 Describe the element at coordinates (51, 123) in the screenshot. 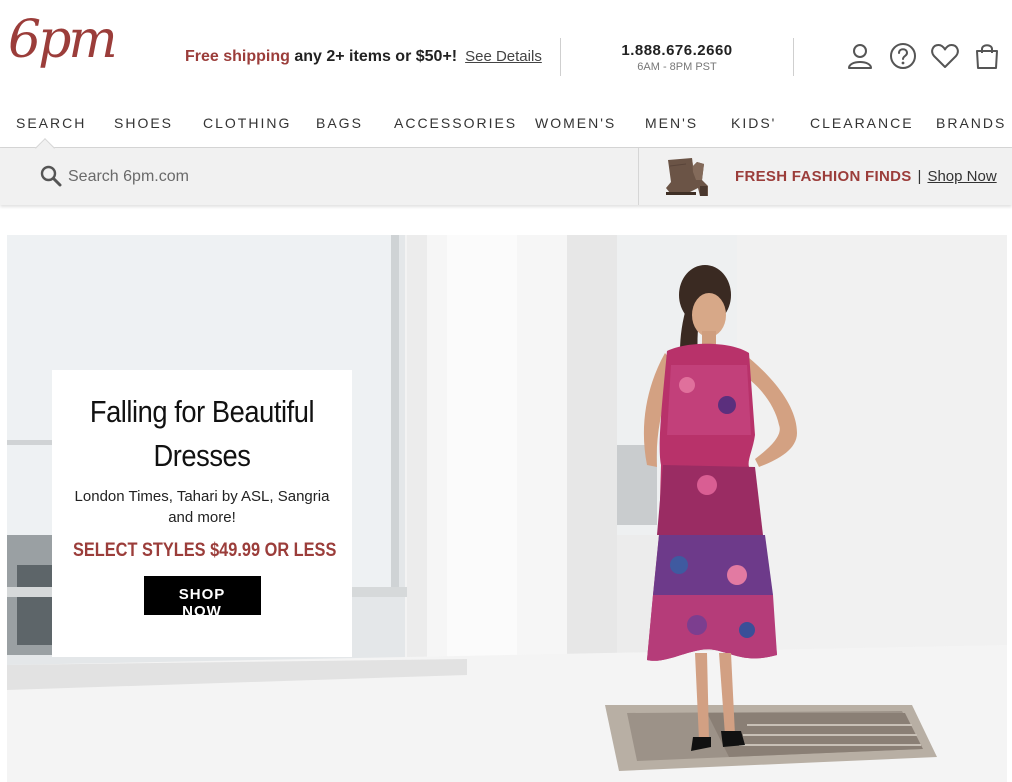

I see `nav-item-search: SEARCH` at that location.